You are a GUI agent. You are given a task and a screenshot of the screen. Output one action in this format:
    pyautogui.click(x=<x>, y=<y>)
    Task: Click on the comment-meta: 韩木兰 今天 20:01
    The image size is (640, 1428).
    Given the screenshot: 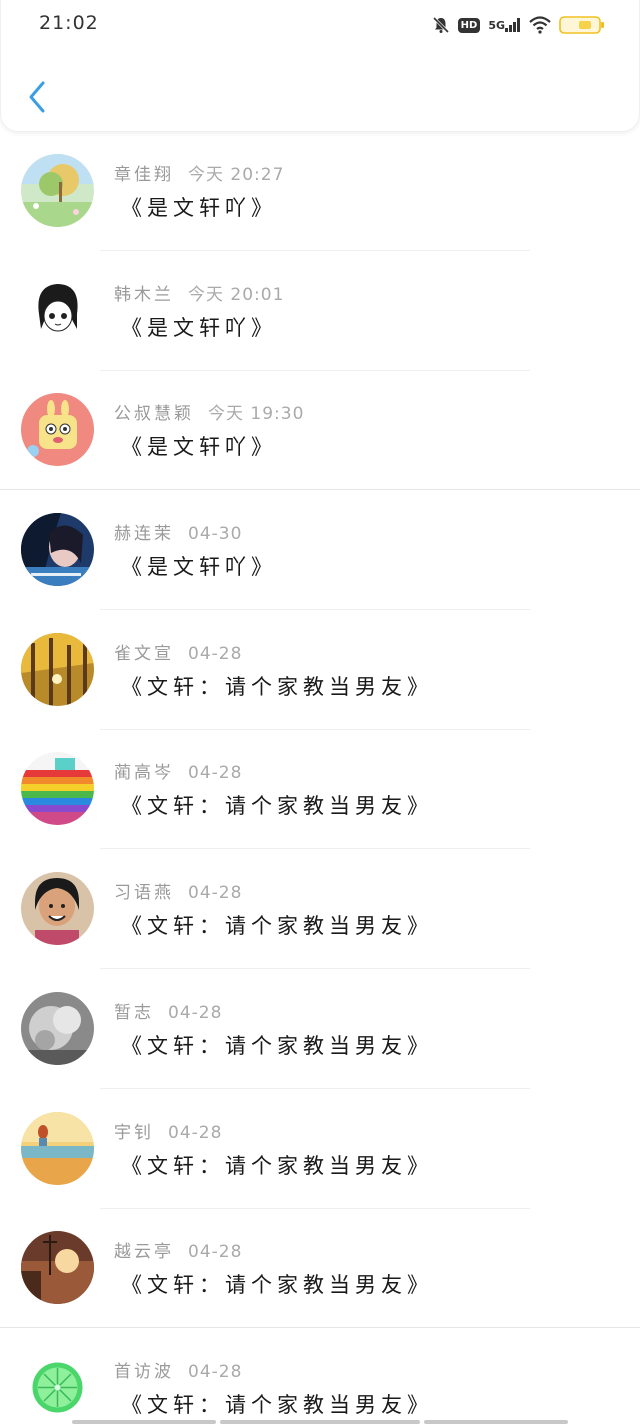 What is the action you would take?
    pyautogui.click(x=199, y=292)
    